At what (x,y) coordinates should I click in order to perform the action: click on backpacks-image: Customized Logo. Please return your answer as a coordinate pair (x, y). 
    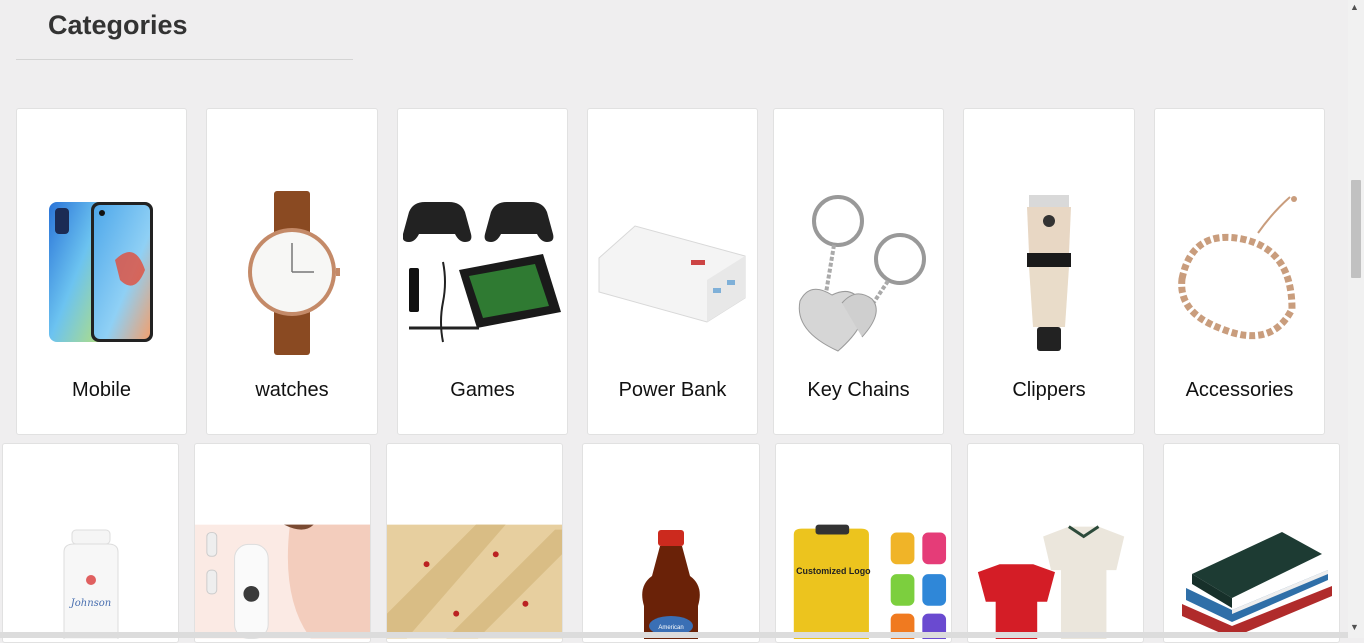
    Looking at the image, I should click on (863, 581).